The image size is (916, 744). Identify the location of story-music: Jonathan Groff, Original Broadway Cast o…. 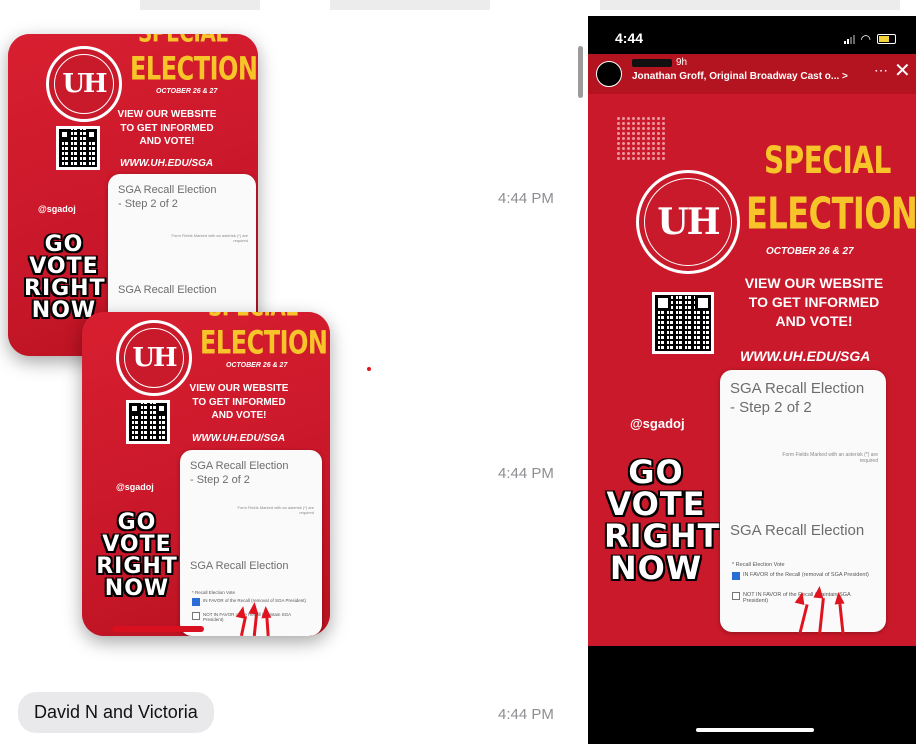
(740, 76).